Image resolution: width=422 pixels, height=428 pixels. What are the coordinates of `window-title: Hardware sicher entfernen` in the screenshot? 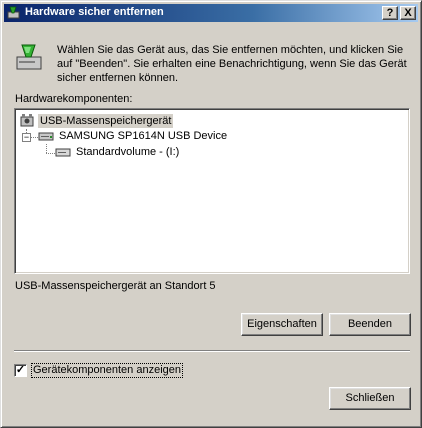 It's located at (94, 12).